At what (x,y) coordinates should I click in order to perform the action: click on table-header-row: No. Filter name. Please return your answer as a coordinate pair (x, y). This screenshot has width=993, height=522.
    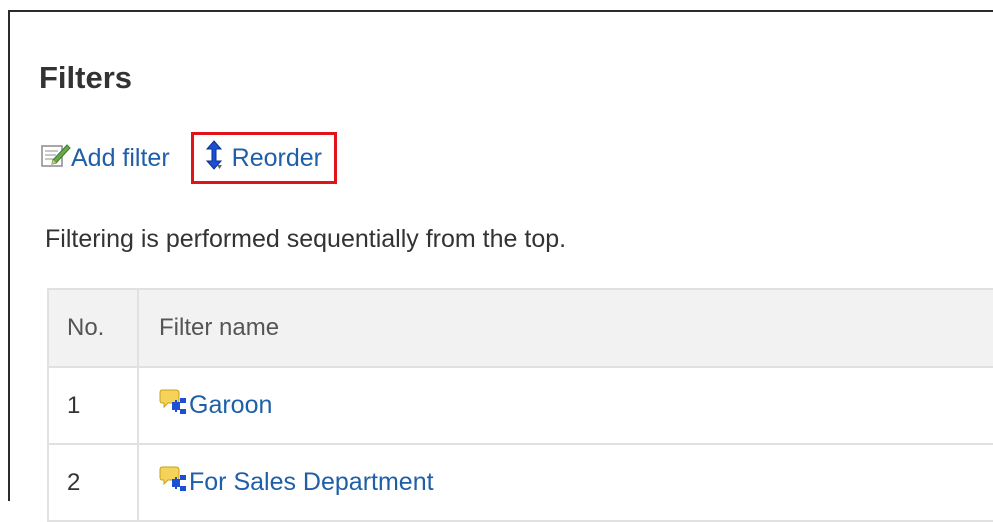
    Looking at the image, I should click on (520, 328).